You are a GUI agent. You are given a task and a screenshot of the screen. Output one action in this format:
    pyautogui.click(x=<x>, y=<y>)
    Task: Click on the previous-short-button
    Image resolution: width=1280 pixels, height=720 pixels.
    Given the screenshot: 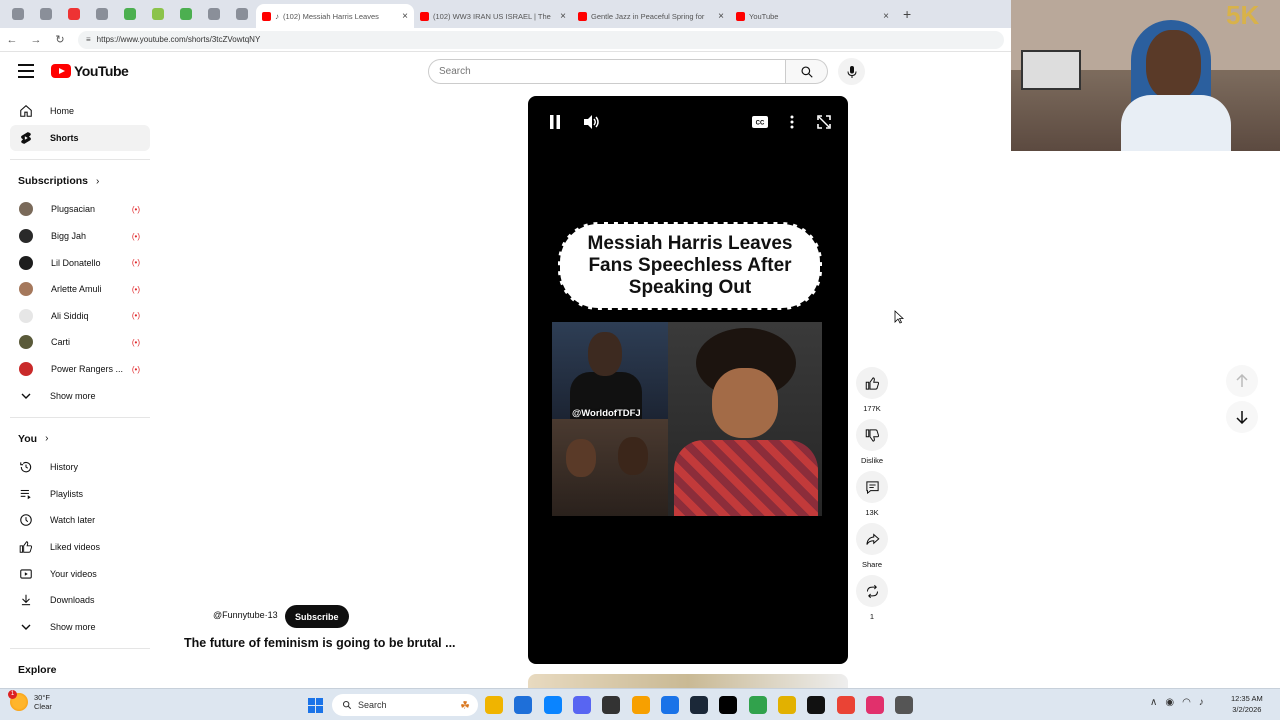 What is the action you would take?
    pyautogui.click(x=1242, y=381)
    